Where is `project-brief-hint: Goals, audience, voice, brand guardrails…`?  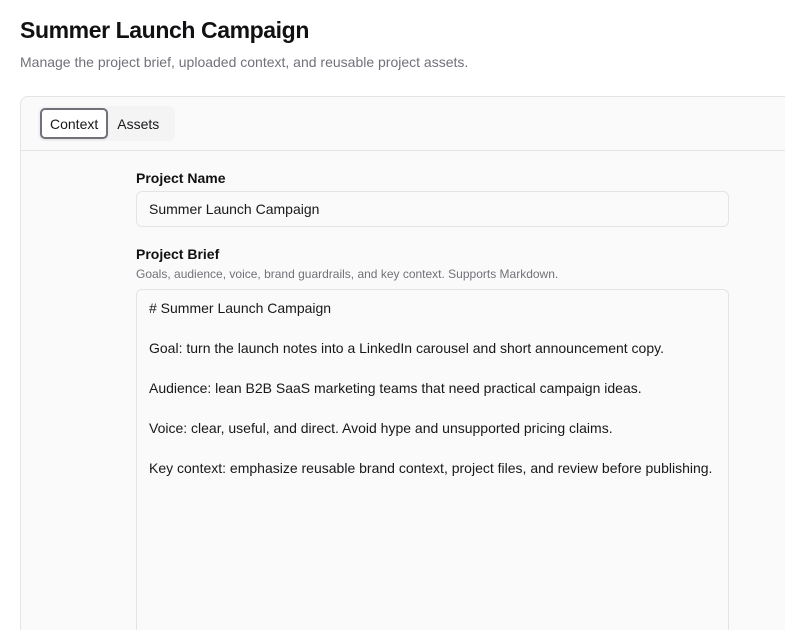
project-brief-hint: Goals, audience, voice, brand guardrails… is located at coordinates (347, 274).